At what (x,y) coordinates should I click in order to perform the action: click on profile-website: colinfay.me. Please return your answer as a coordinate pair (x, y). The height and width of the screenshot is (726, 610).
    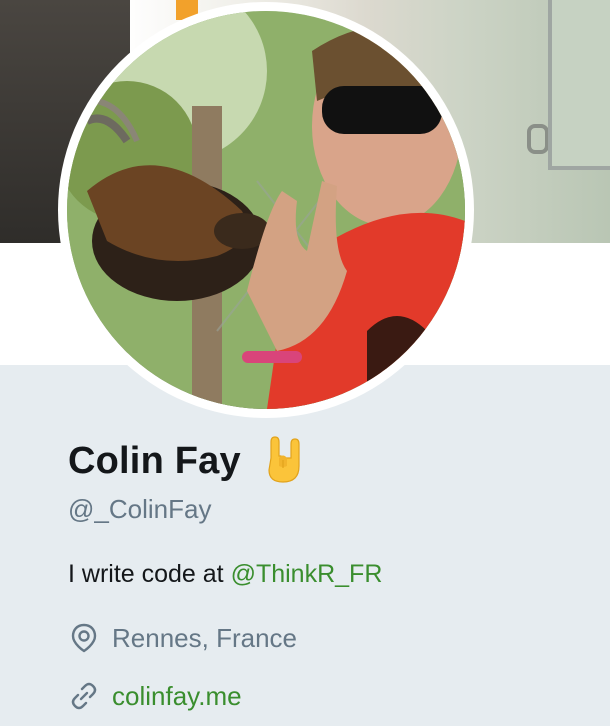
    Looking at the image, I should click on (155, 696).